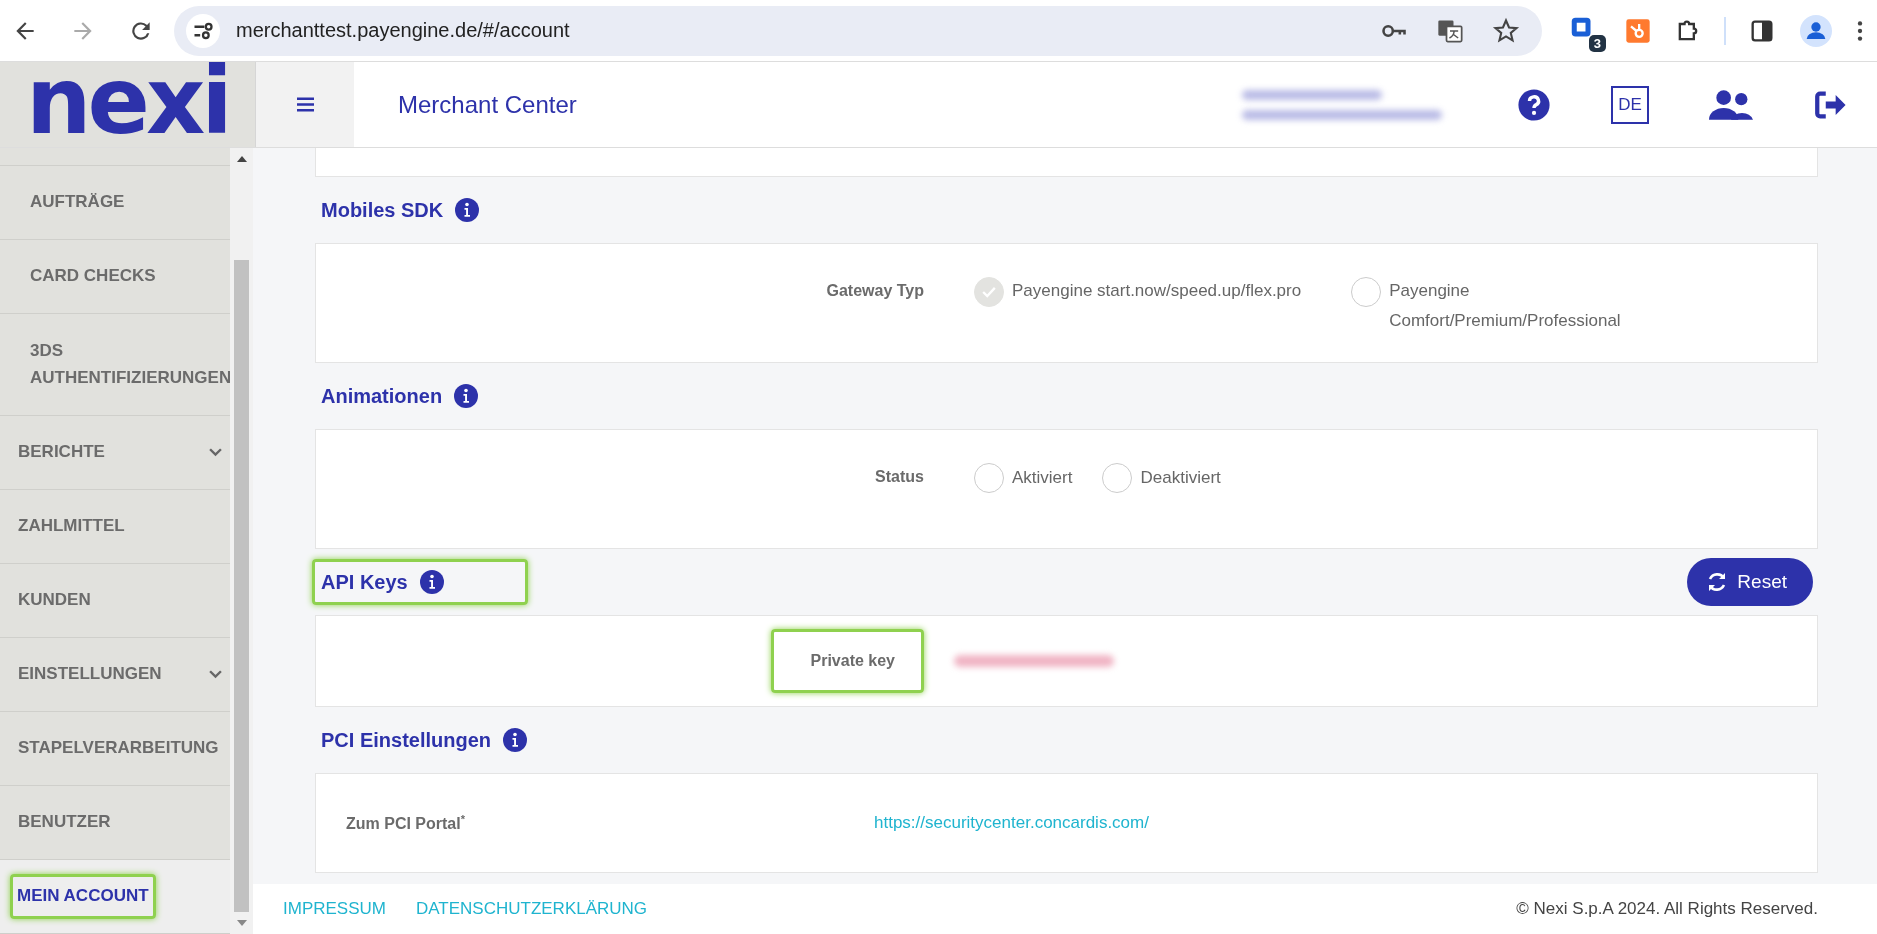  Describe the element at coordinates (241, 923) in the screenshot. I see `scroll-down-icon` at that location.